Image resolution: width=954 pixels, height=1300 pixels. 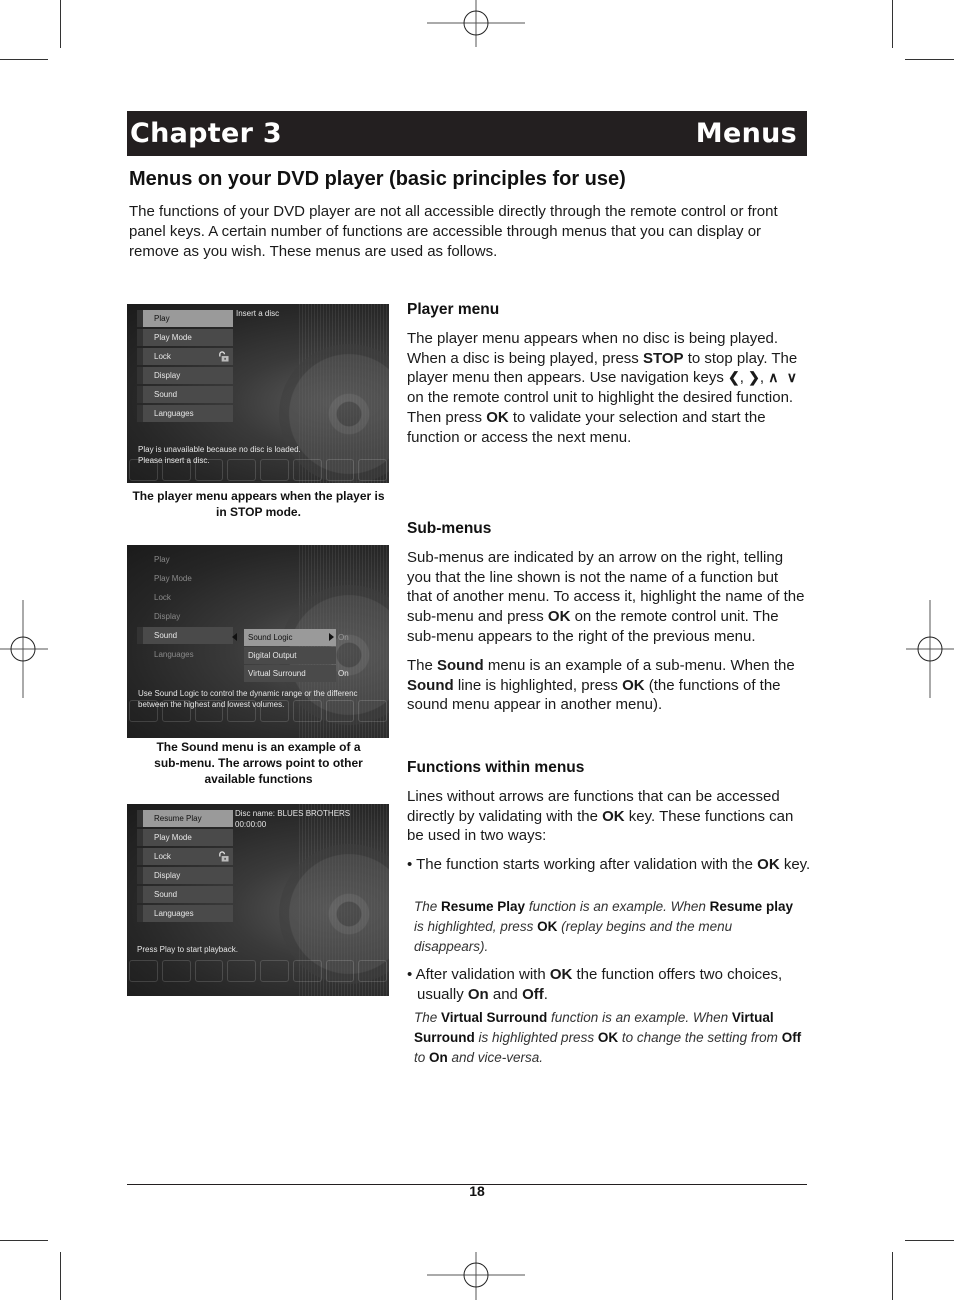 I want to click on text: is highlighted press, so click(x=536, y=1037).